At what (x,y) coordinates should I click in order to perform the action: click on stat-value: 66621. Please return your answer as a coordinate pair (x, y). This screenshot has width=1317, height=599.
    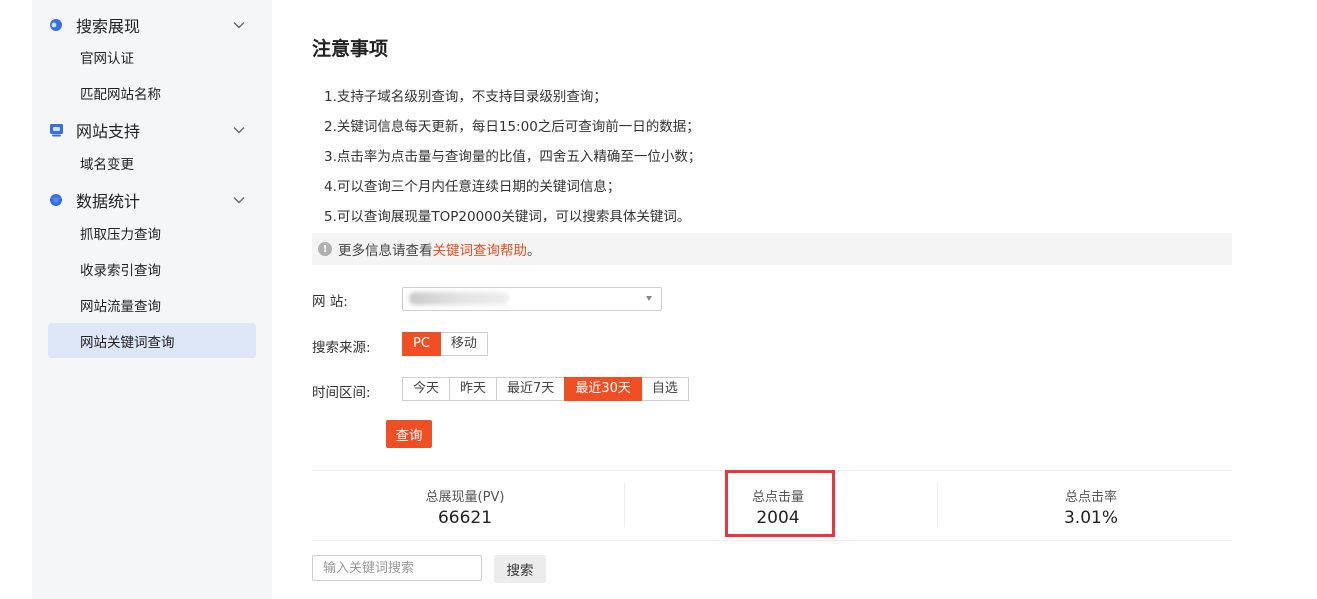
    Looking at the image, I should click on (465, 518).